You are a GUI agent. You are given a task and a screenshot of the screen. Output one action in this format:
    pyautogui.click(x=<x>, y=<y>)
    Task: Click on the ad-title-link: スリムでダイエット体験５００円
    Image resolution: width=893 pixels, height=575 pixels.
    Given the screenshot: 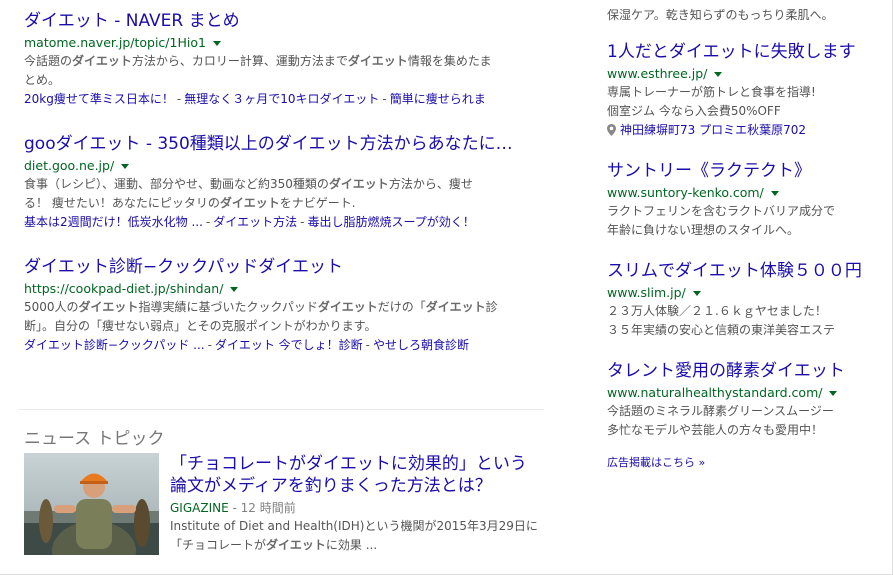 What is the action you would take?
    pyautogui.click(x=742, y=271)
    